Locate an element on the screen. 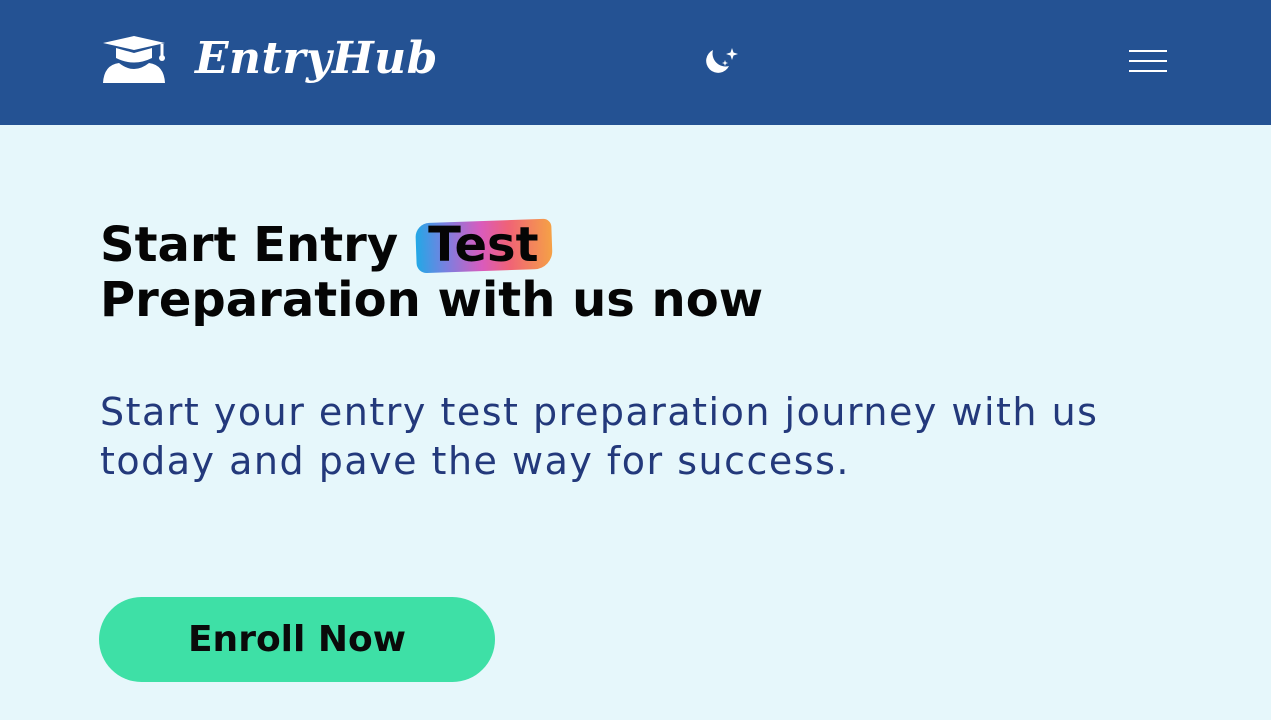 The width and height of the screenshot is (1280, 720). hero-title-part1: Start Entry is located at coordinates (249, 245).